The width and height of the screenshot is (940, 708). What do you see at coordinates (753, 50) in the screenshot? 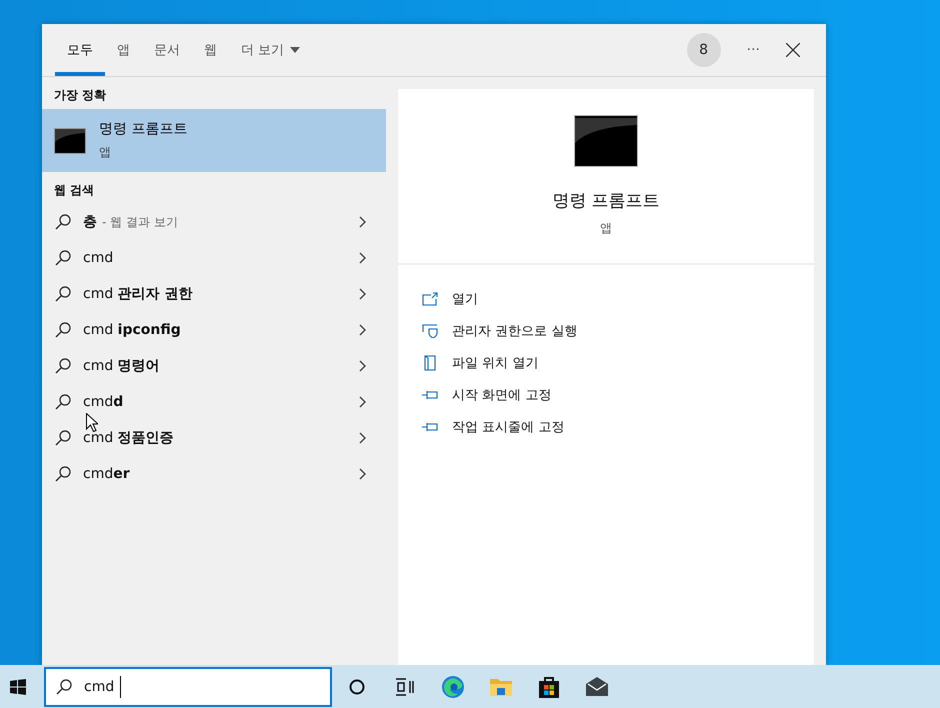
I see `more-button: ···` at bounding box center [753, 50].